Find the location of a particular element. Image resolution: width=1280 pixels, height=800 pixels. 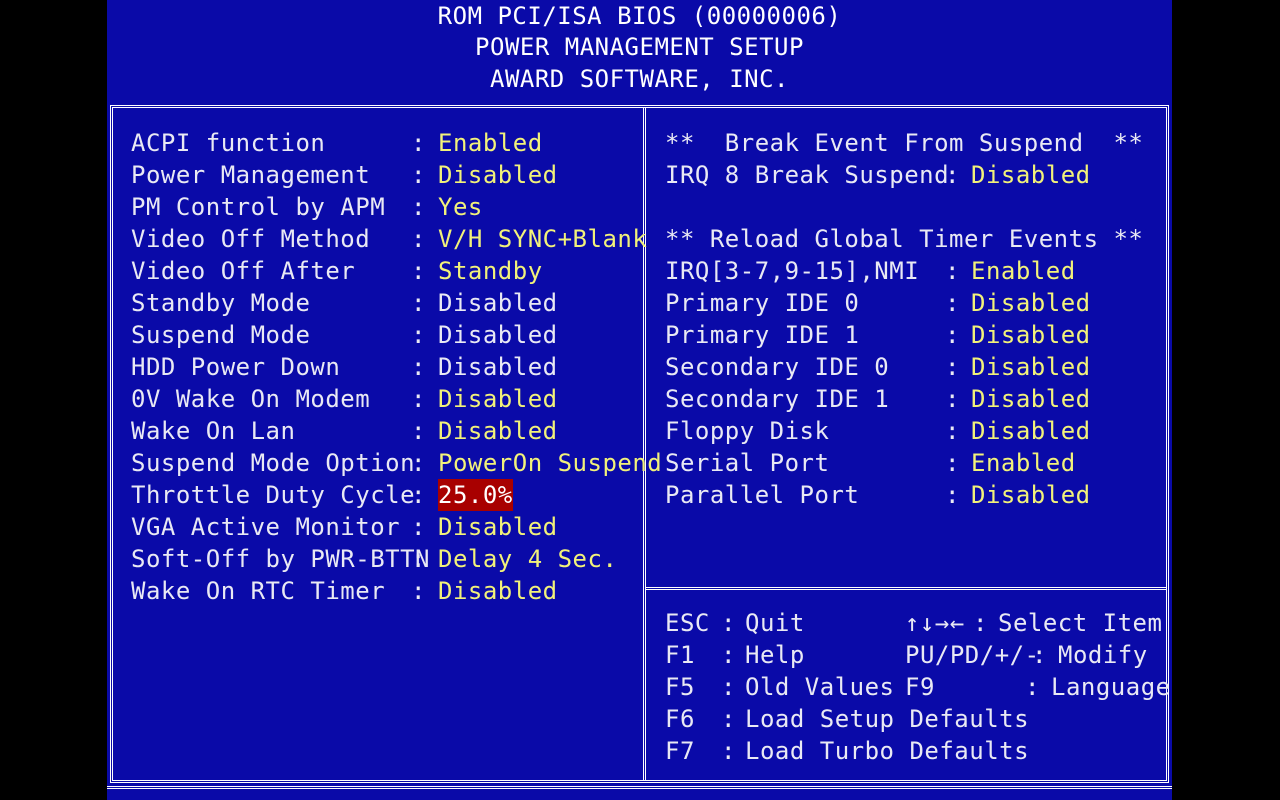

reload-setting-label: Primary IDE 1 is located at coordinates (762, 335).